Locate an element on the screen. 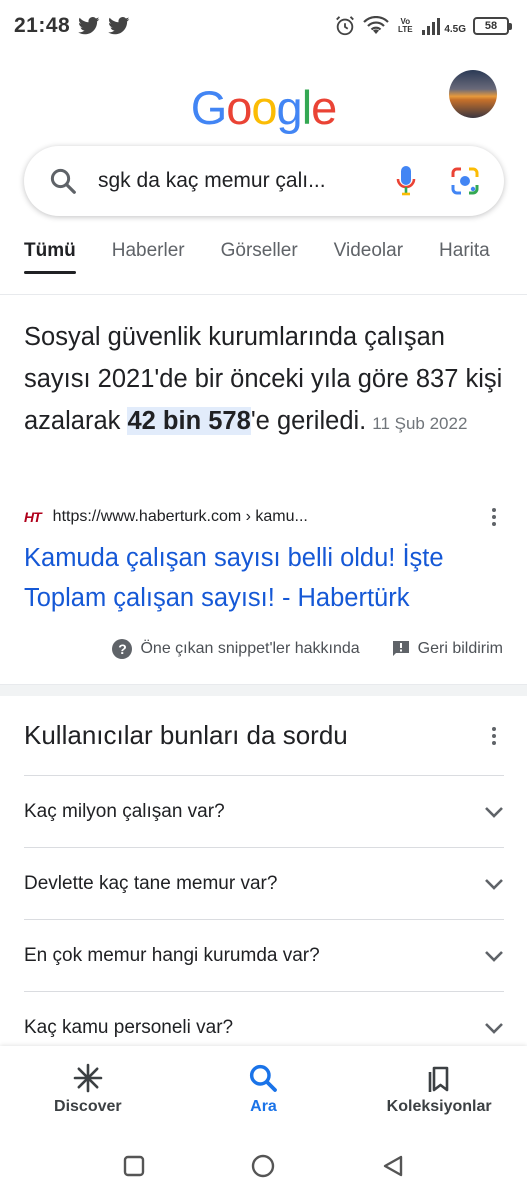 This screenshot has height=1200, width=527. logo-letter: l is located at coordinates (307, 107).